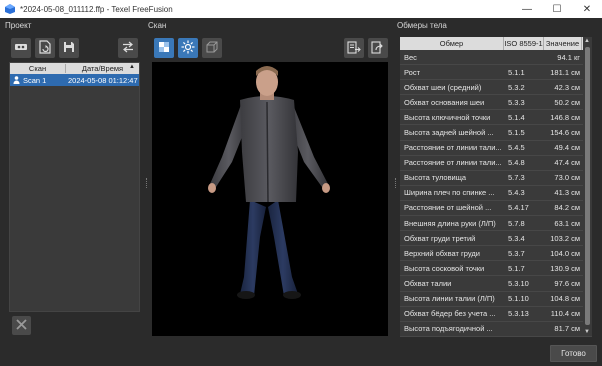 Image resolution: width=602 pixels, height=366 pixels. What do you see at coordinates (516, 163) in the screenshot?
I see `iso-code: 5.4.8` at bounding box center [516, 163].